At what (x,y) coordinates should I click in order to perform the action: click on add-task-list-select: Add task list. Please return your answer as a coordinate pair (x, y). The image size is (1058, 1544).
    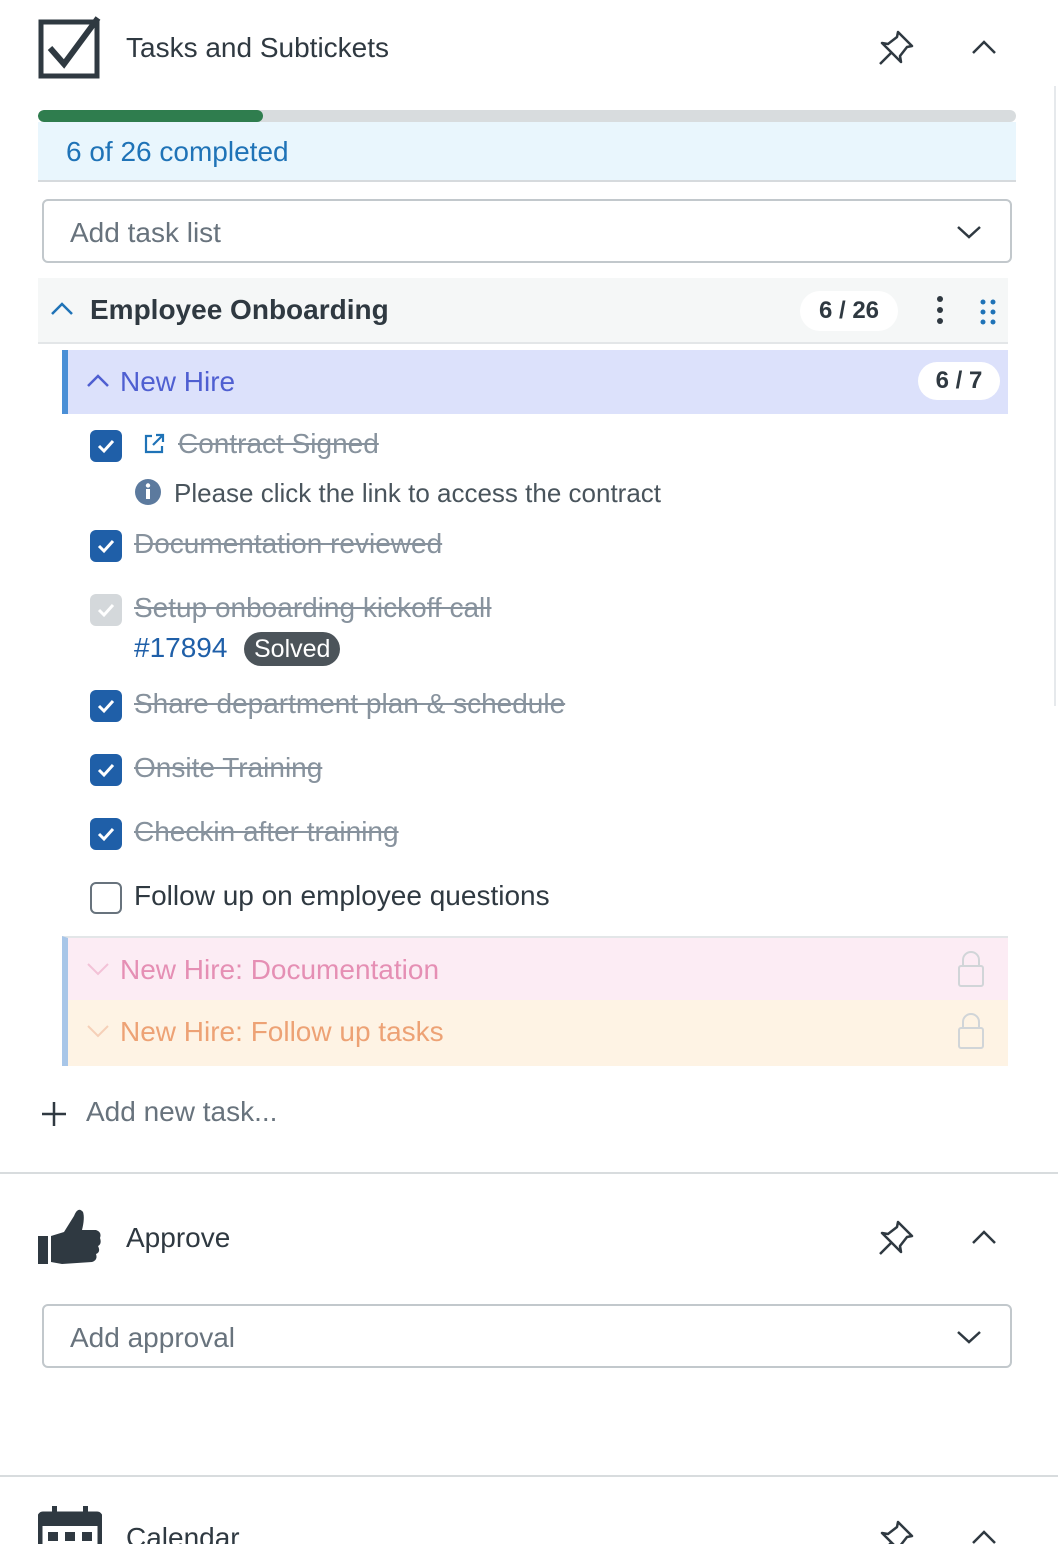
    Looking at the image, I should click on (527, 231).